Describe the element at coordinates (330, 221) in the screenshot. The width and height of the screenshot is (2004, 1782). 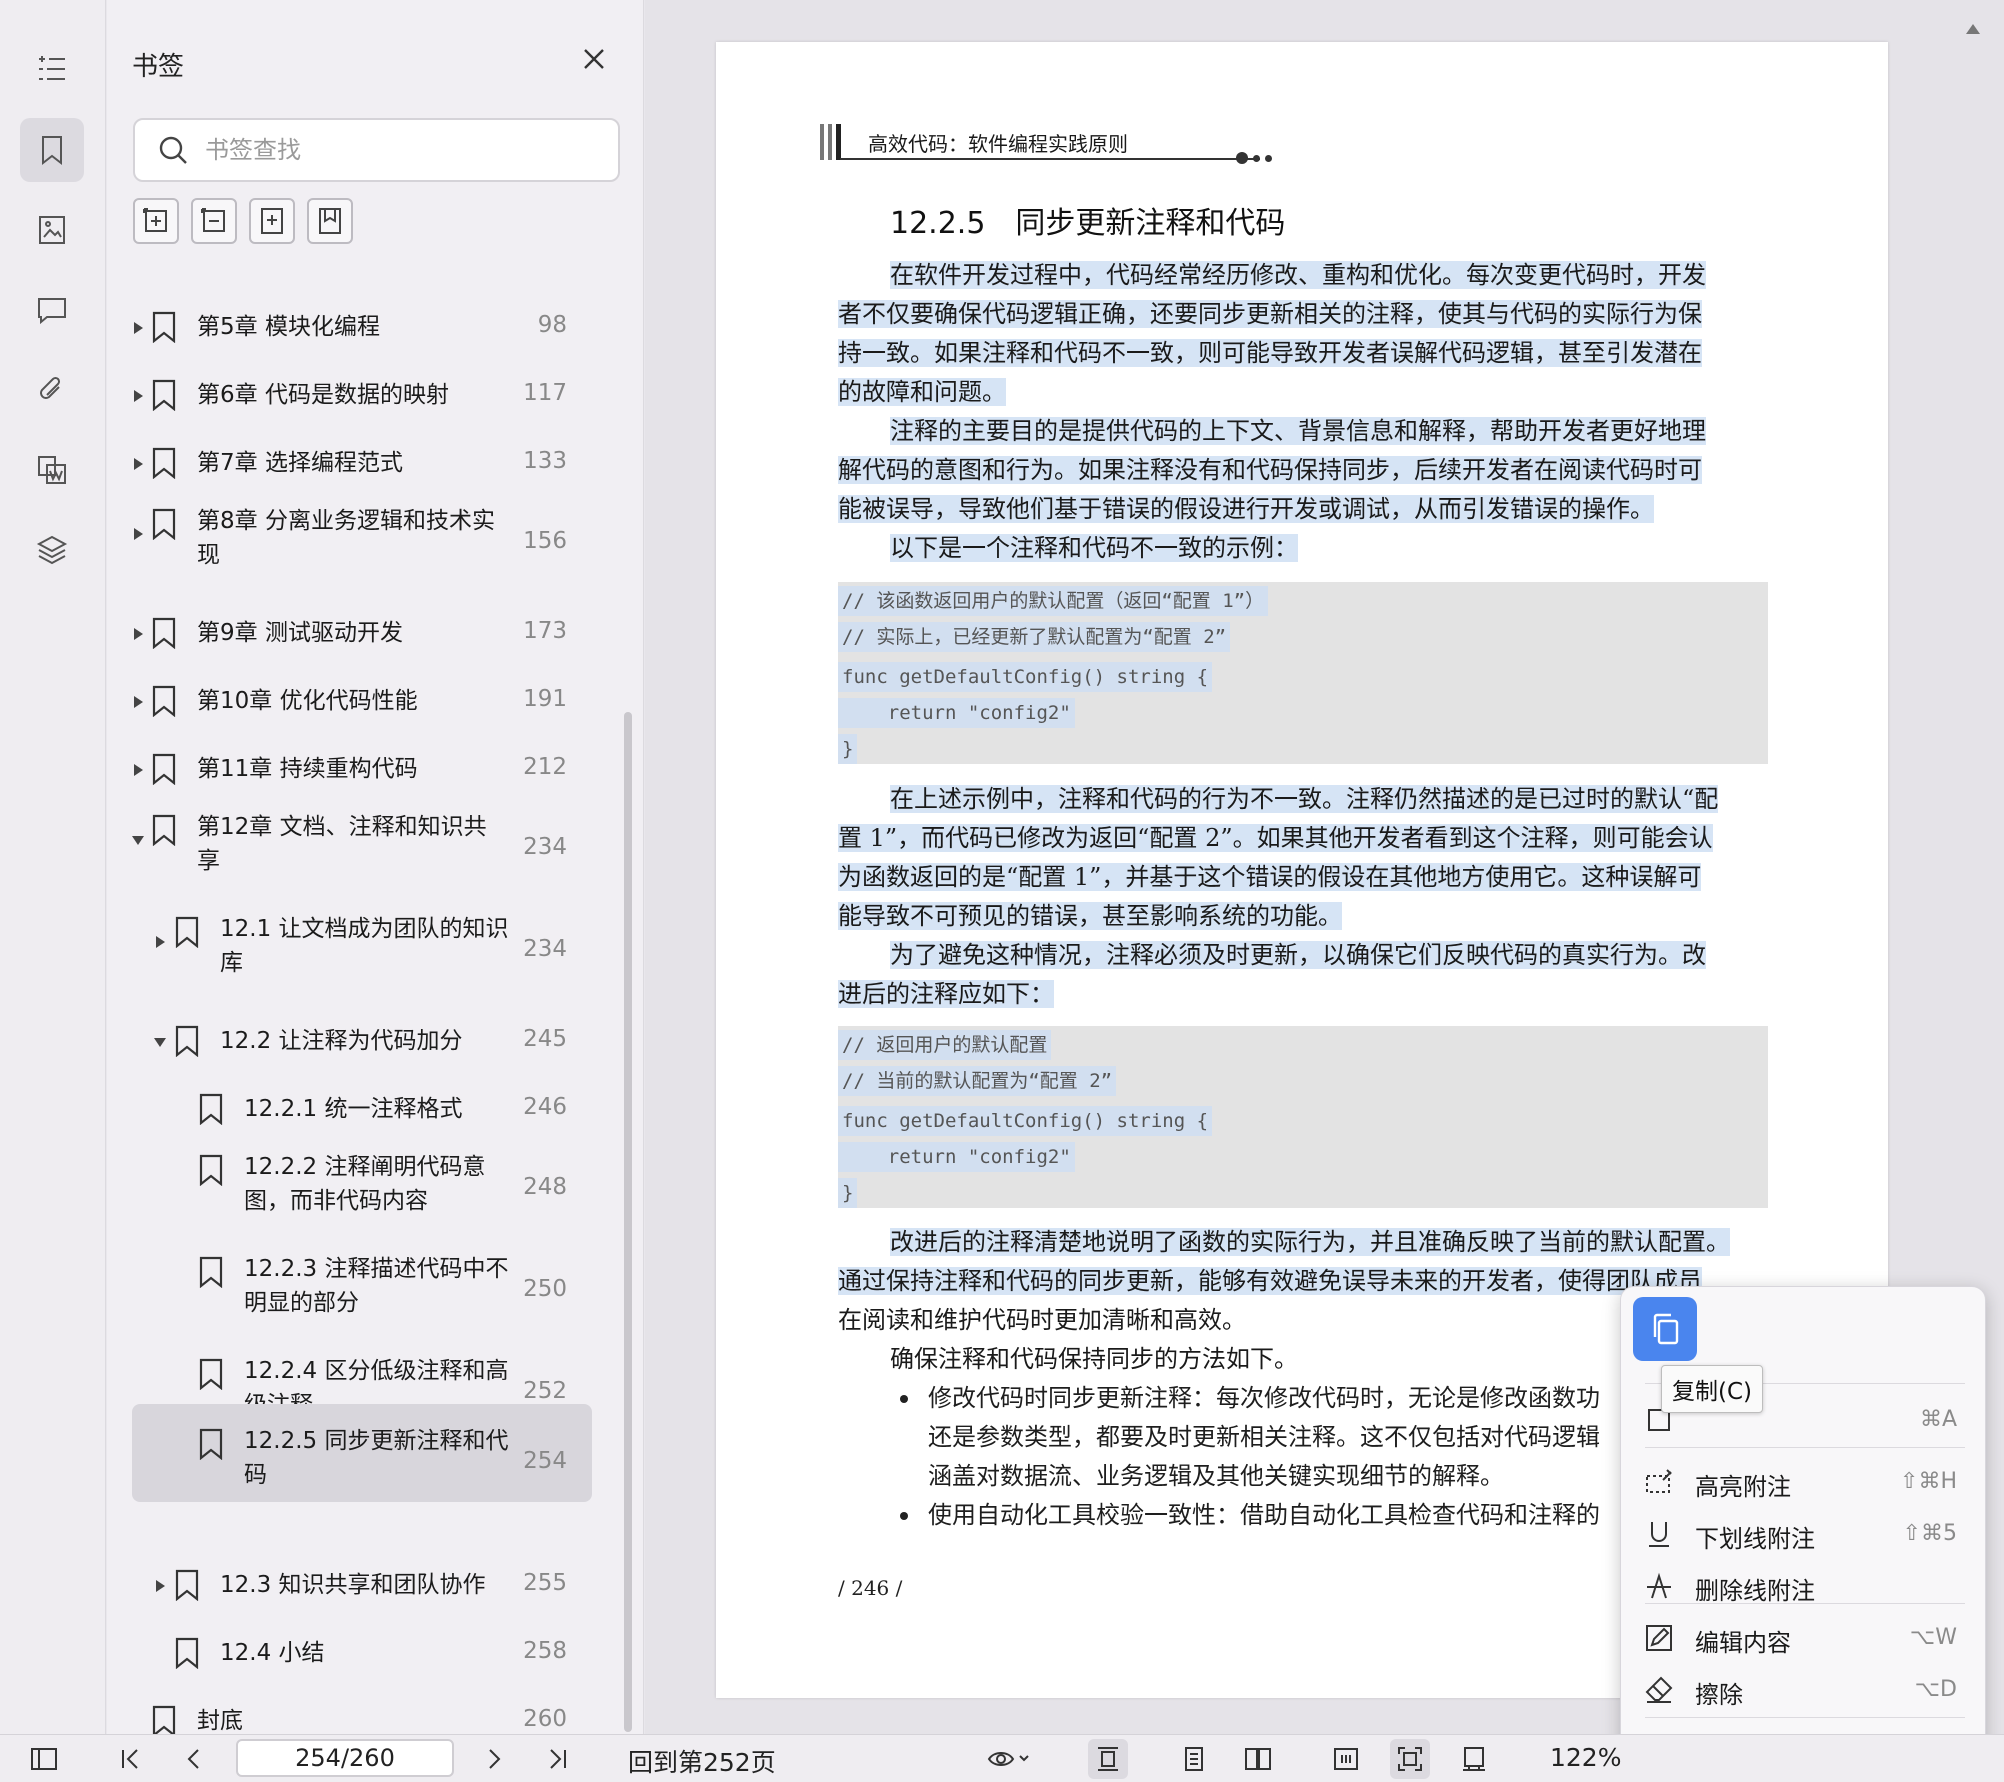
I see `bookmark-icon` at that location.